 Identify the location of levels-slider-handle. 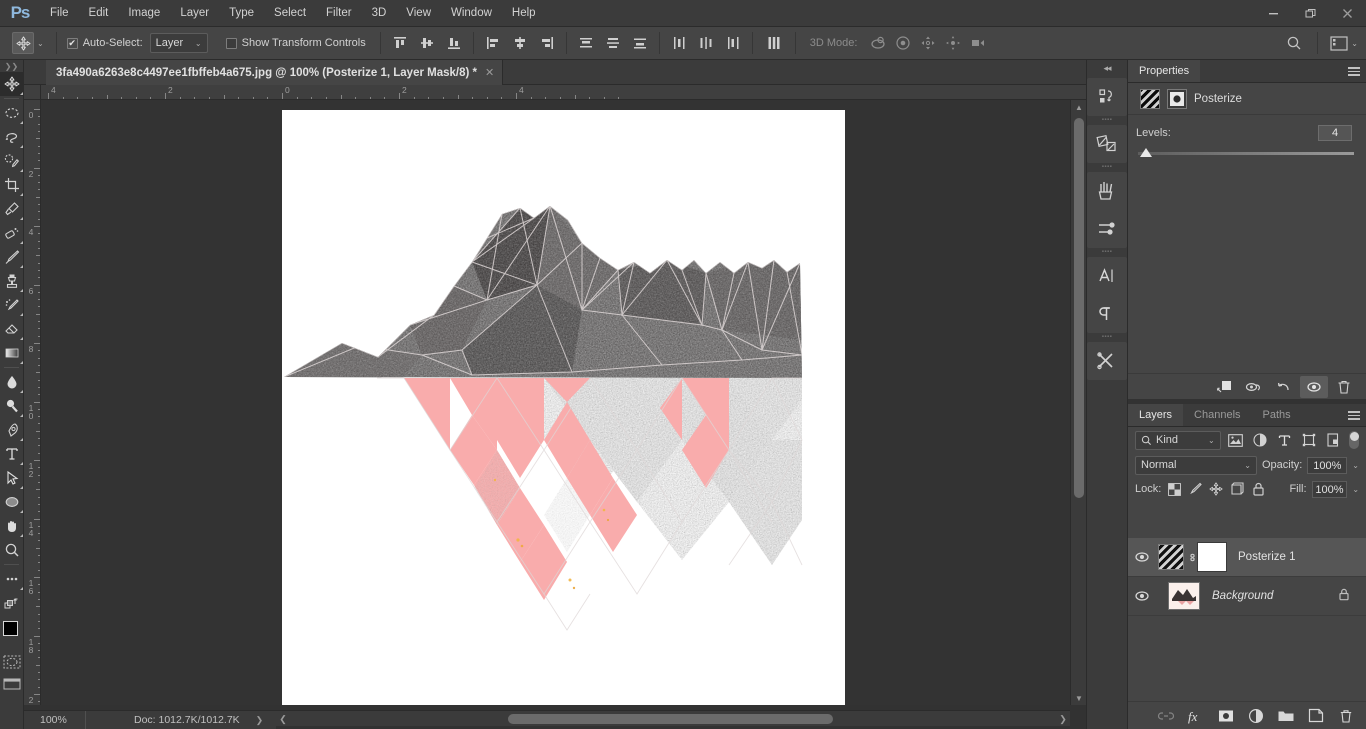
(1146, 152).